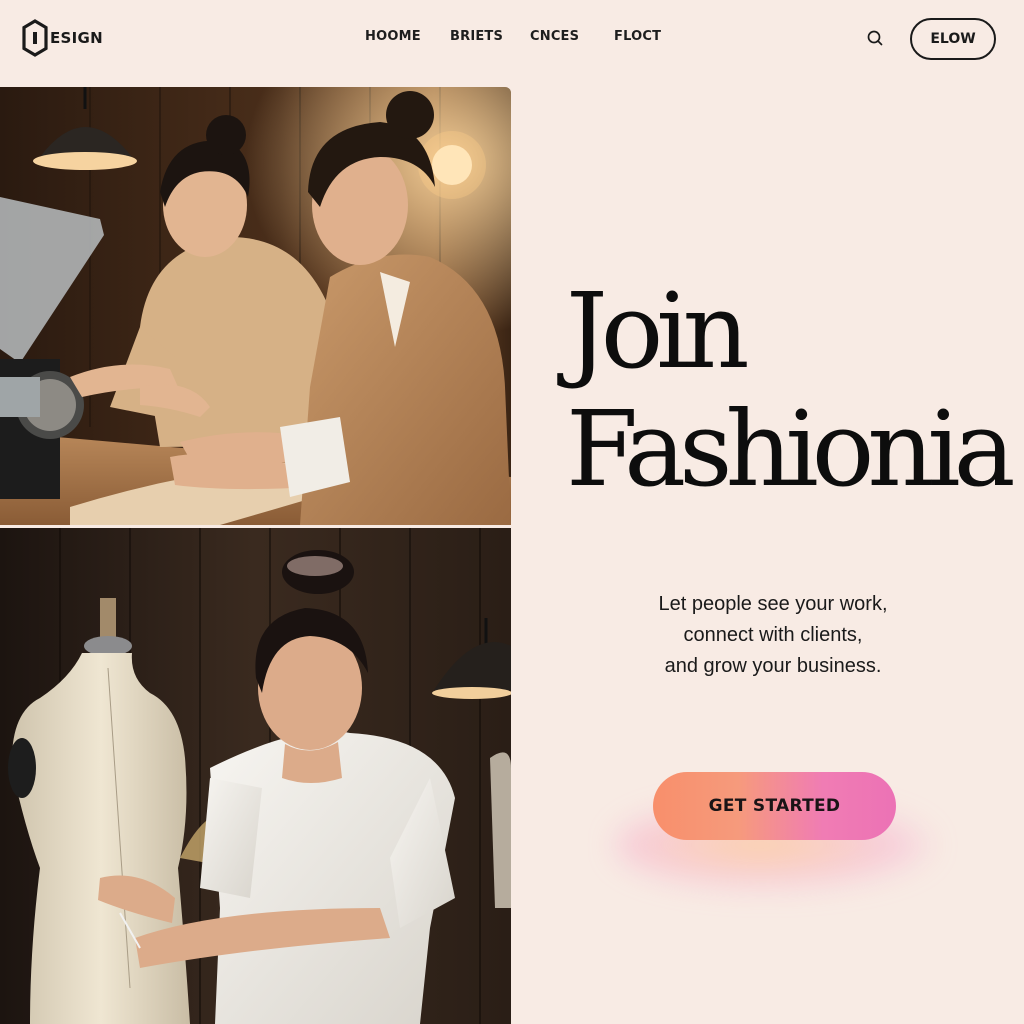  What do you see at coordinates (512, 39) in the screenshot?
I see `top-navigation-bar: ESIGN HOOME BRIETS CNCES FLOCT ELOW` at bounding box center [512, 39].